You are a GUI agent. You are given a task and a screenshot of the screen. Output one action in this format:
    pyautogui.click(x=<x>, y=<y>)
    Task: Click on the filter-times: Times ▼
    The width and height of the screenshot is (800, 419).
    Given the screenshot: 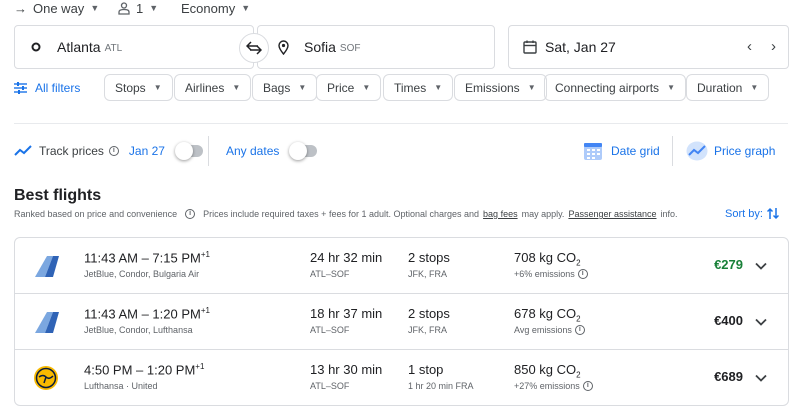 What is the action you would take?
    pyautogui.click(x=418, y=87)
    